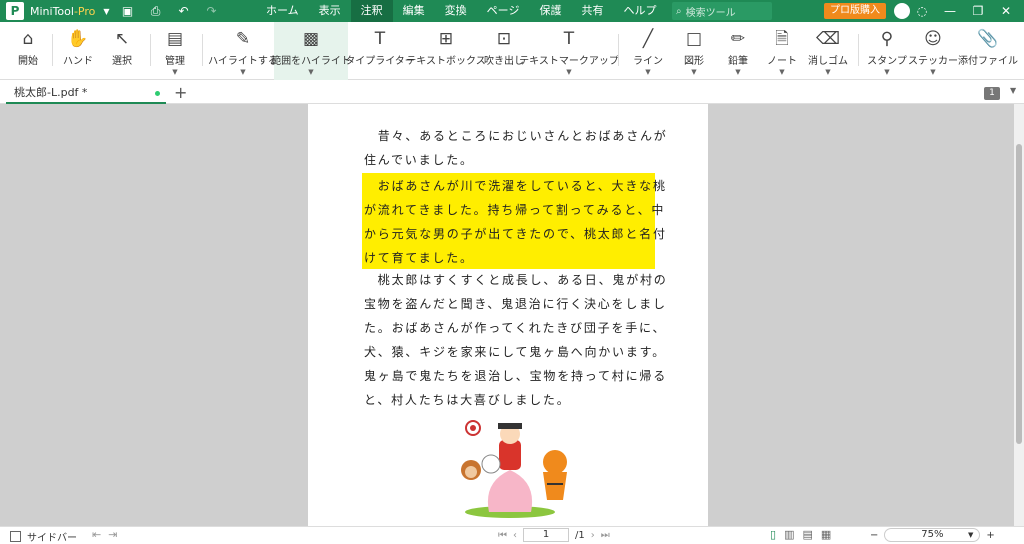  What do you see at coordinates (311, 51) in the screenshot?
I see `tool-area-highlight: ▩ 範囲をハイライト ▼` at bounding box center [311, 51].